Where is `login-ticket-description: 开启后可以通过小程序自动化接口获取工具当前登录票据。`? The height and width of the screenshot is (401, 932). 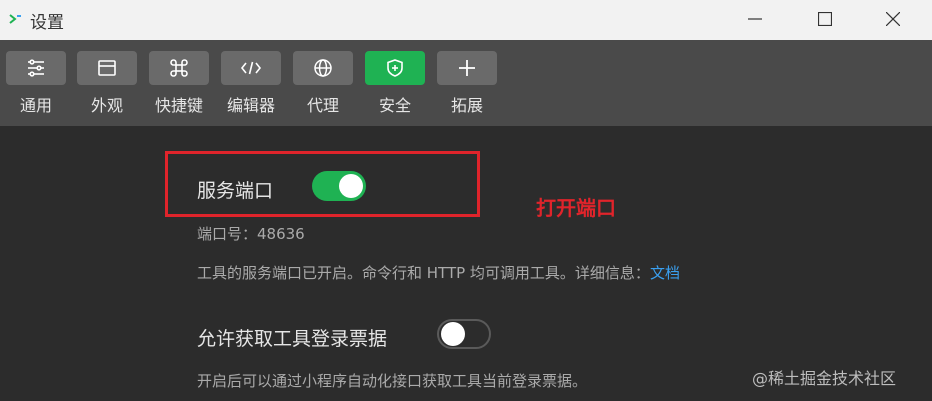
login-ticket-description: 开启后可以通过小程序自动化接口获取工具当前登录票据。 is located at coordinates (392, 381).